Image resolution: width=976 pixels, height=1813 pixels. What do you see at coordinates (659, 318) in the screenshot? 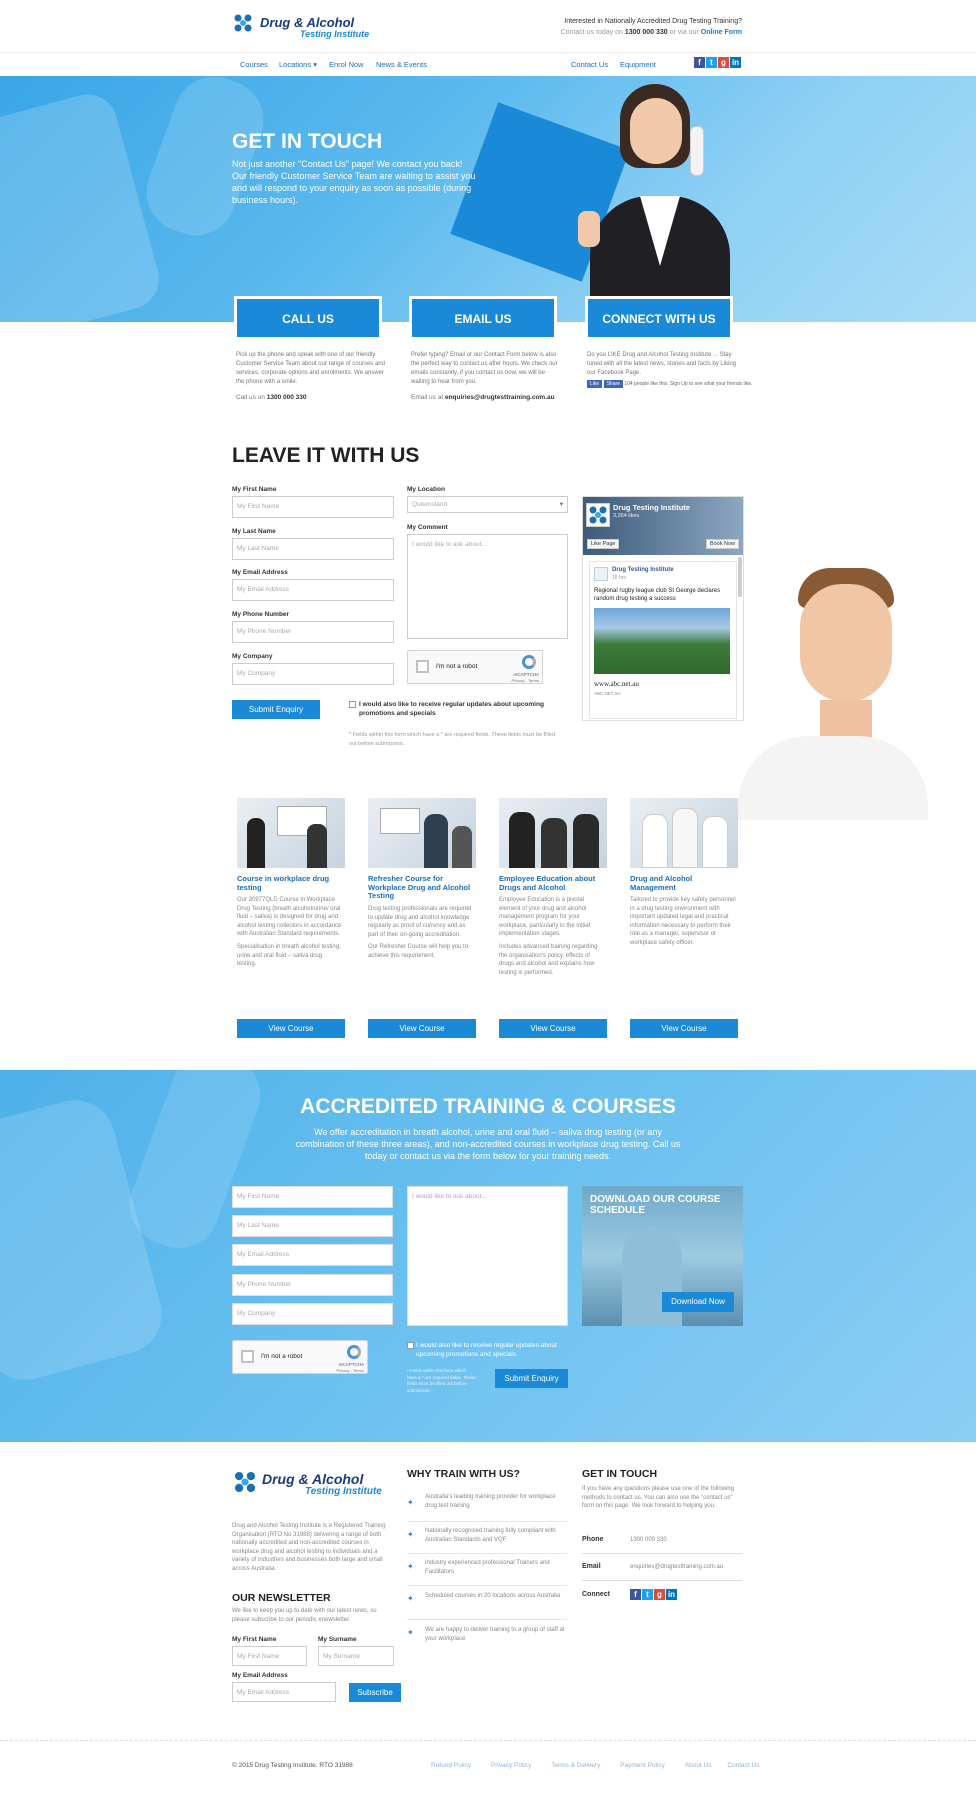
I see `connect-with-us-button: CONNECT WITH US` at bounding box center [659, 318].